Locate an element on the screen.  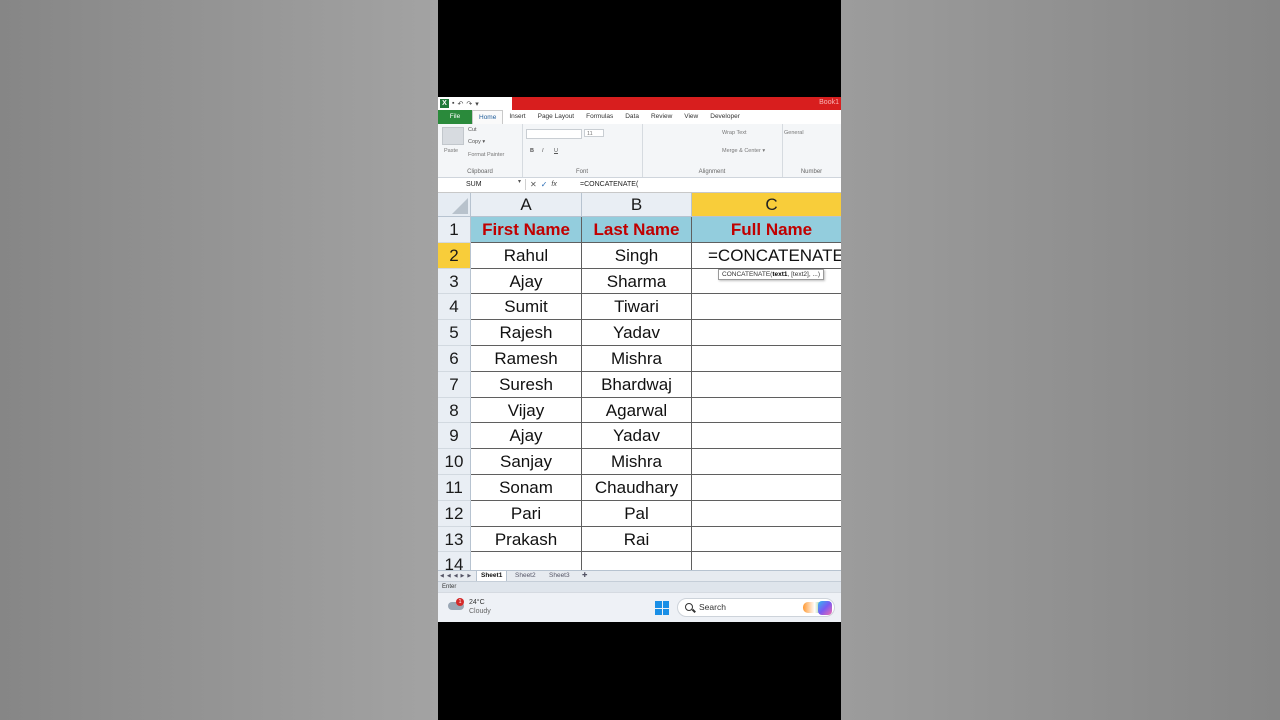
row-header-13: 13 is located at coordinates (454, 539).